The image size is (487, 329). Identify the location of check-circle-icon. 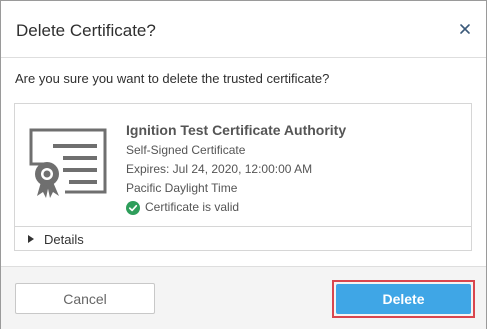
(133, 207).